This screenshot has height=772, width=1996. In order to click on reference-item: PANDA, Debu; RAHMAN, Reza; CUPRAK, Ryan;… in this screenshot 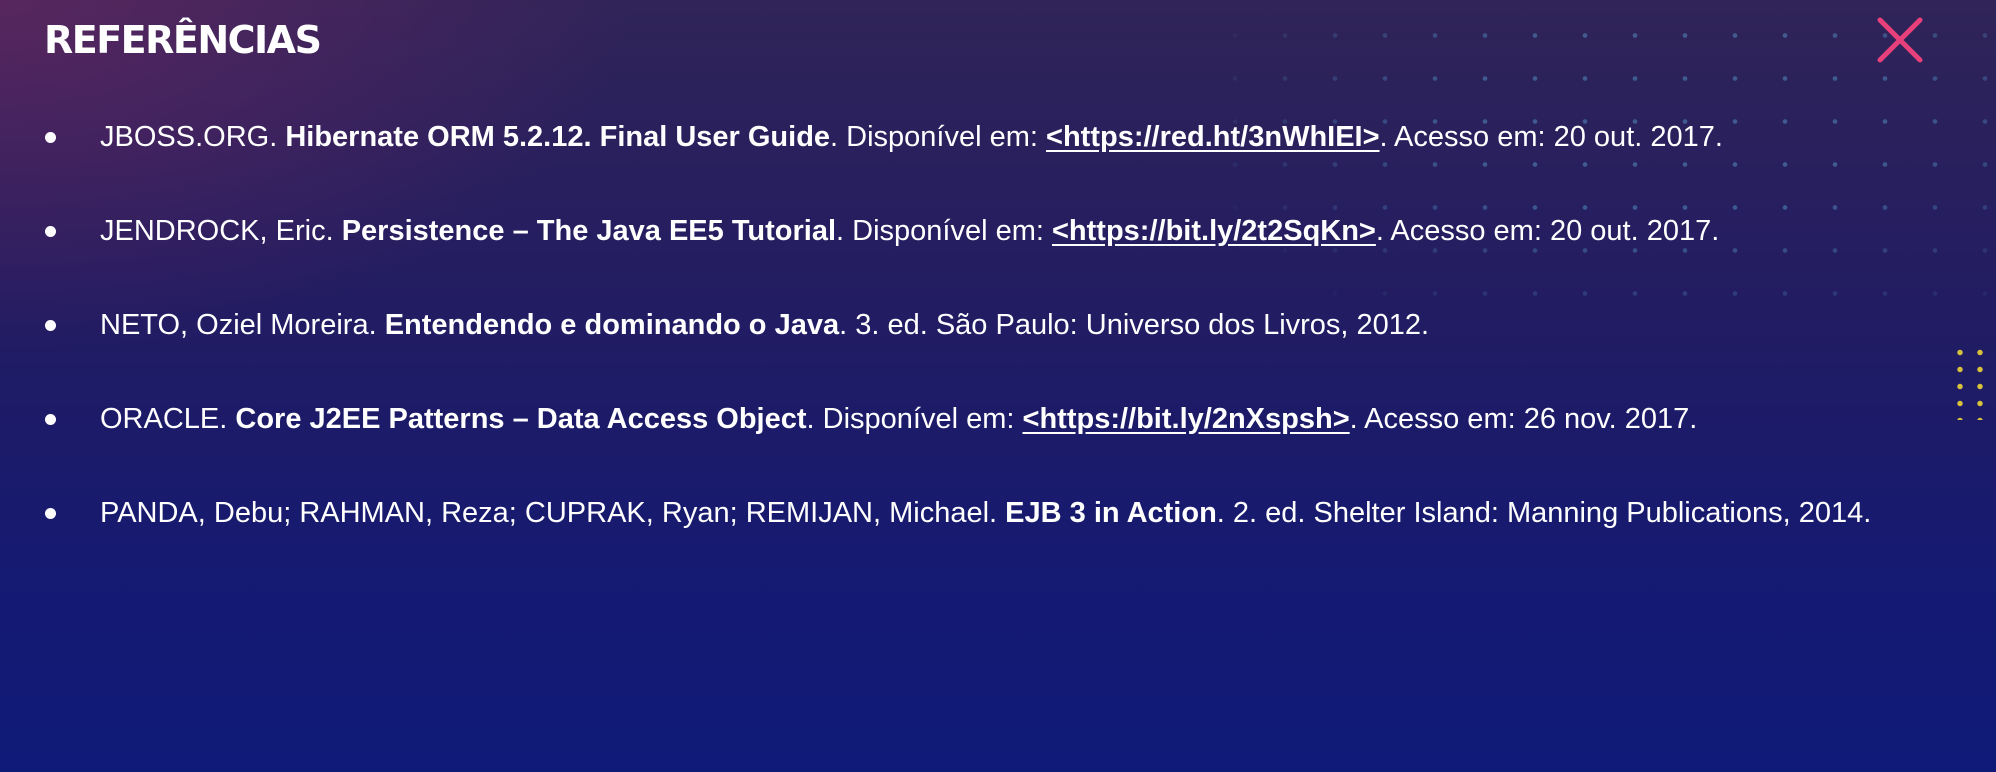, I will do `click(950, 513)`.